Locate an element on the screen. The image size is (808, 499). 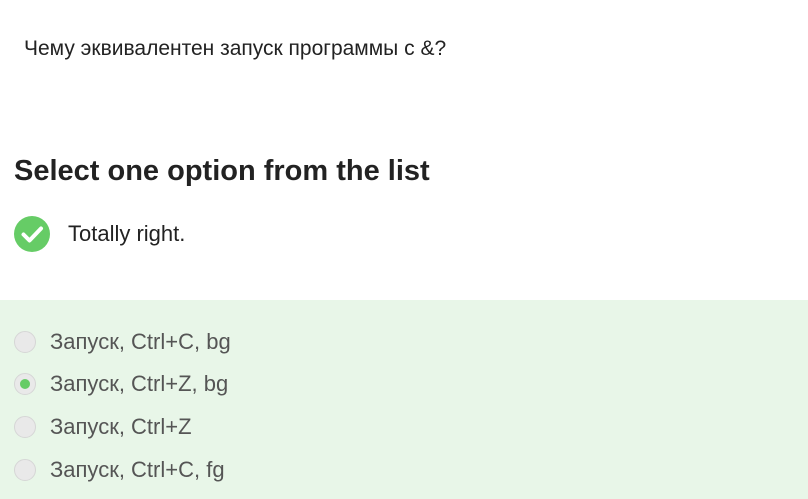
section-heading: Select one option from the list is located at coordinates (222, 171).